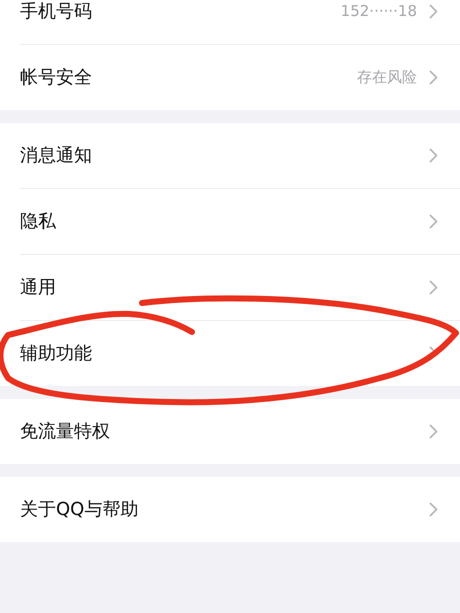 This screenshot has width=460, height=613. What do you see at coordinates (38, 288) in the screenshot?
I see `row-label: 通用` at bounding box center [38, 288].